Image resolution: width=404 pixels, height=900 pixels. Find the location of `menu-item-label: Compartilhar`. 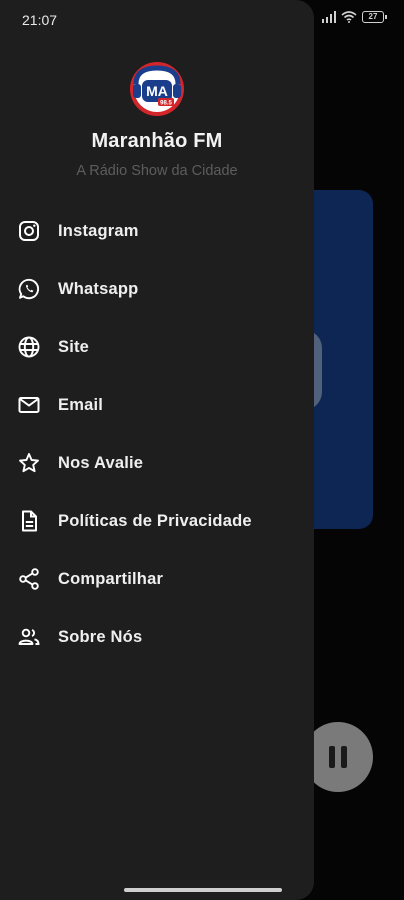

menu-item-label: Compartilhar is located at coordinates (111, 578).